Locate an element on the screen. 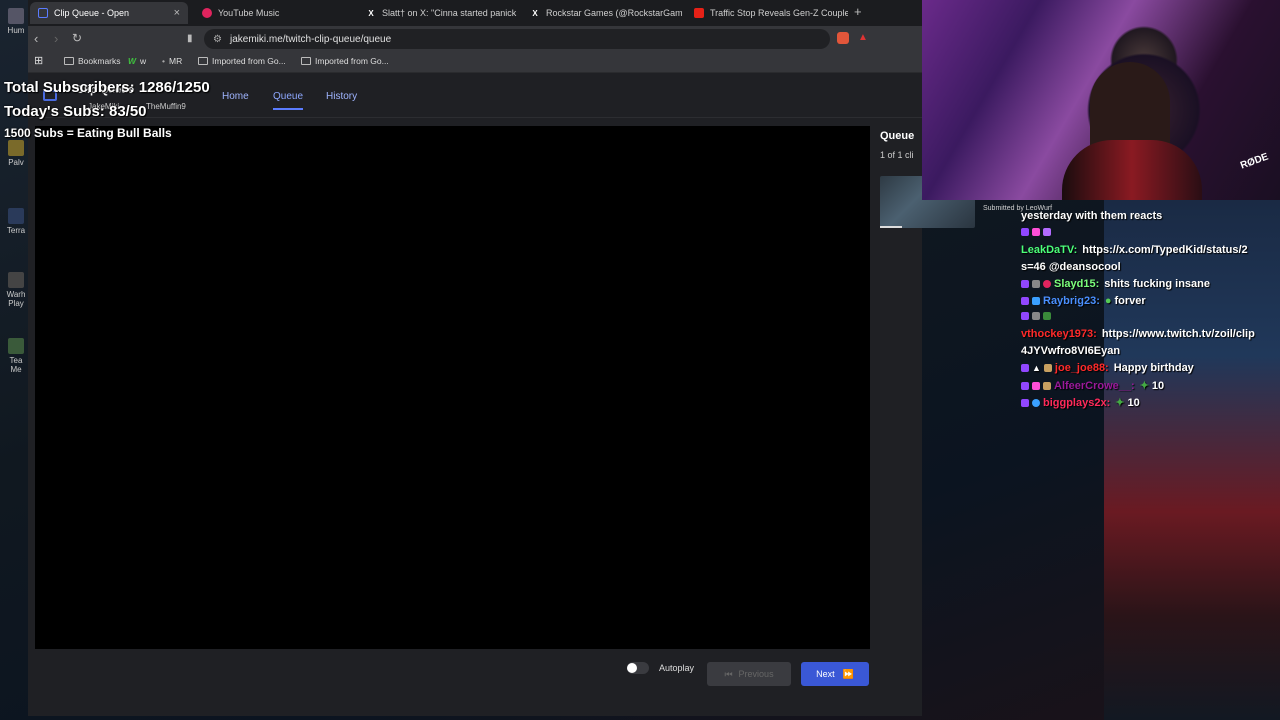  next-label: Next is located at coordinates (825, 674).